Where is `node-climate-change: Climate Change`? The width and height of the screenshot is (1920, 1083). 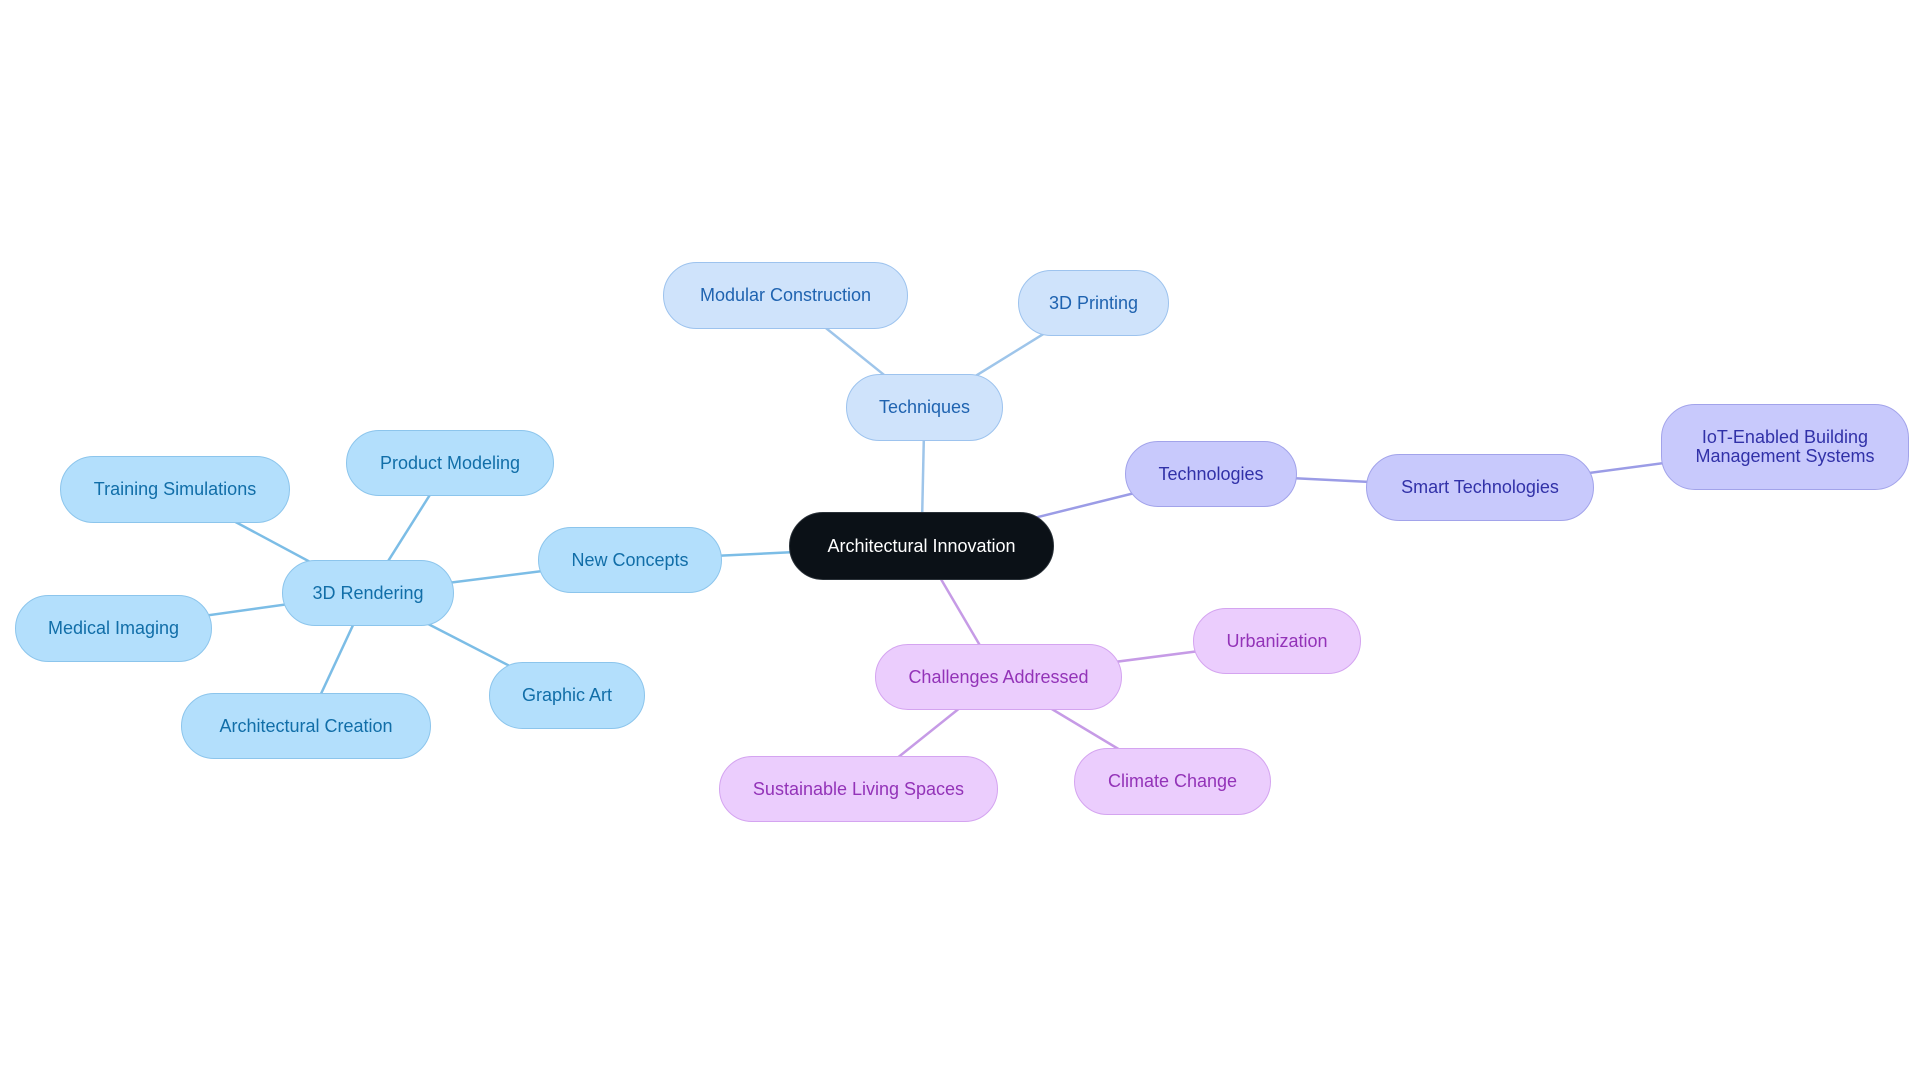 node-climate-change: Climate Change is located at coordinates (1172, 781).